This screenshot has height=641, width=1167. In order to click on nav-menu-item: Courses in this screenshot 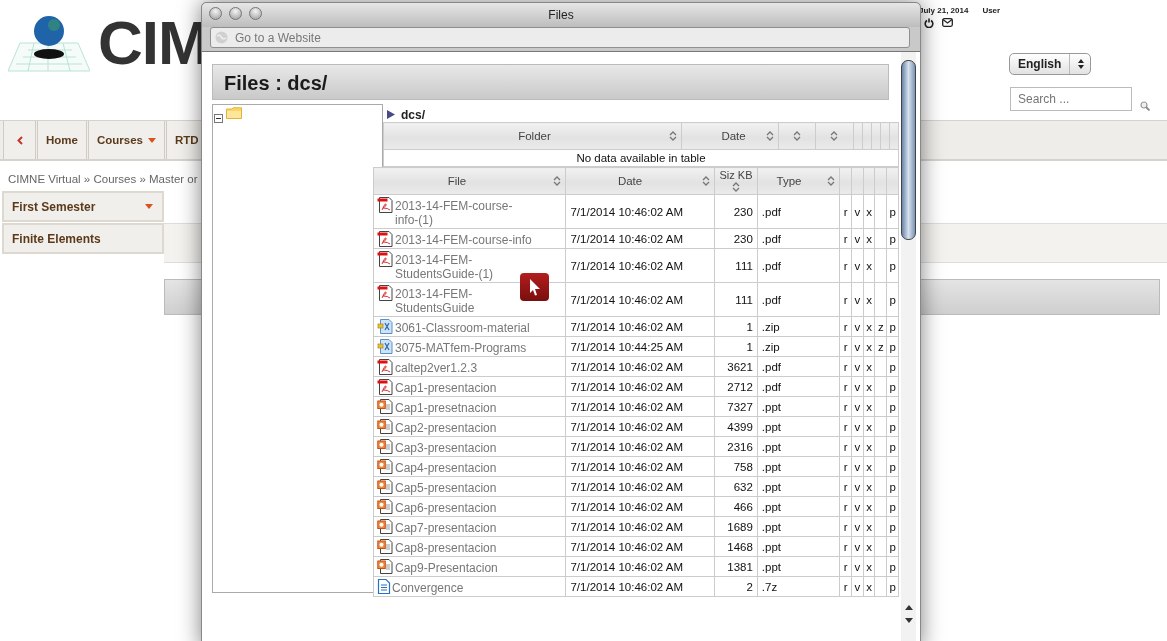, I will do `click(126, 140)`.